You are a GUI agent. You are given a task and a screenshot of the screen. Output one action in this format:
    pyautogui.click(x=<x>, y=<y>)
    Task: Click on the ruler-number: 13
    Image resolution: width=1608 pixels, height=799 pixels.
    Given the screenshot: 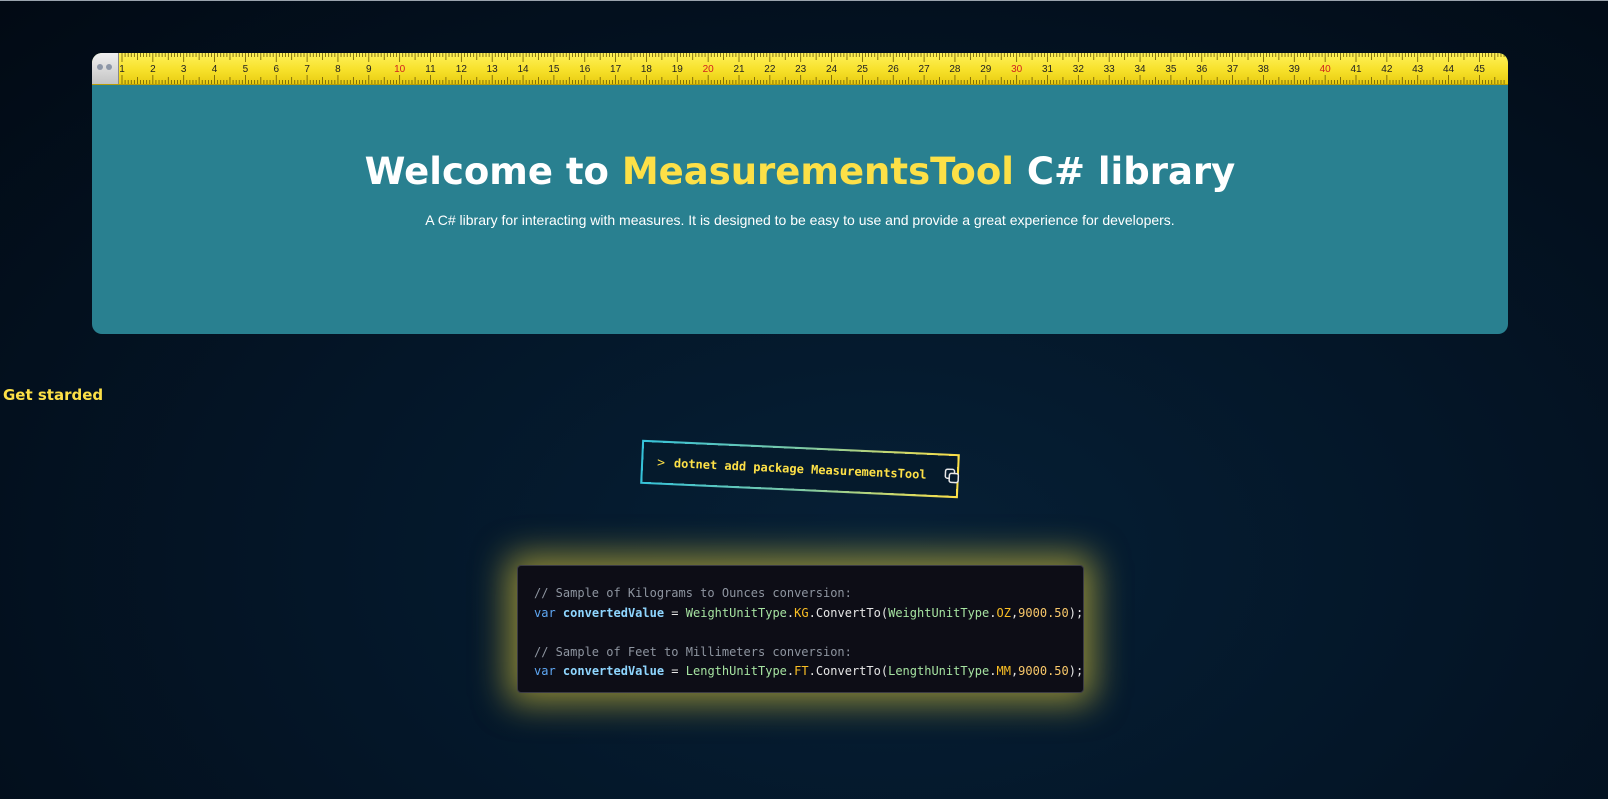 What is the action you would take?
    pyautogui.click(x=493, y=69)
    